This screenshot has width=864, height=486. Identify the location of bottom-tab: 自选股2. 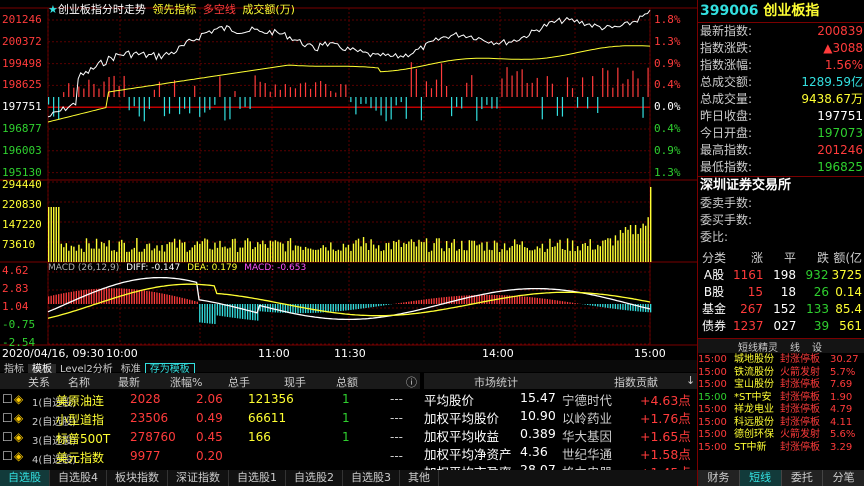
(314, 478).